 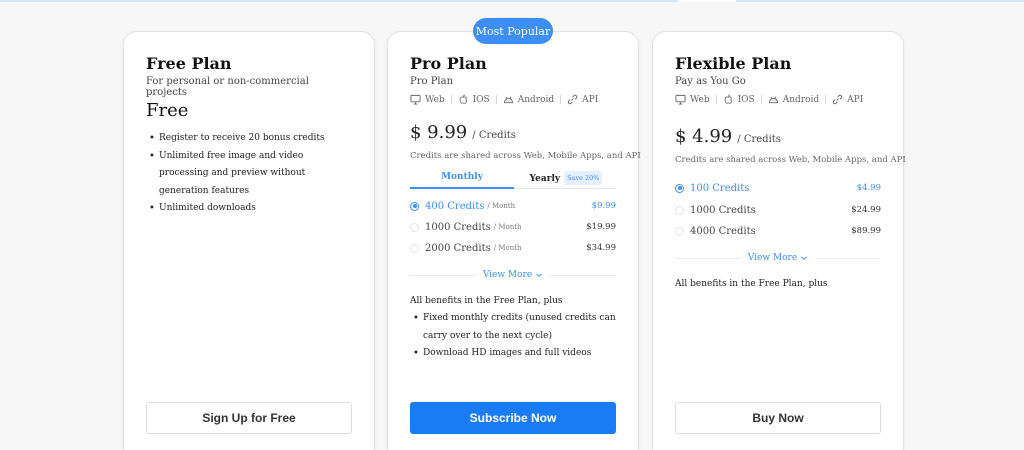 What do you see at coordinates (462, 180) in the screenshot?
I see `tab-monthly: Monthly` at bounding box center [462, 180].